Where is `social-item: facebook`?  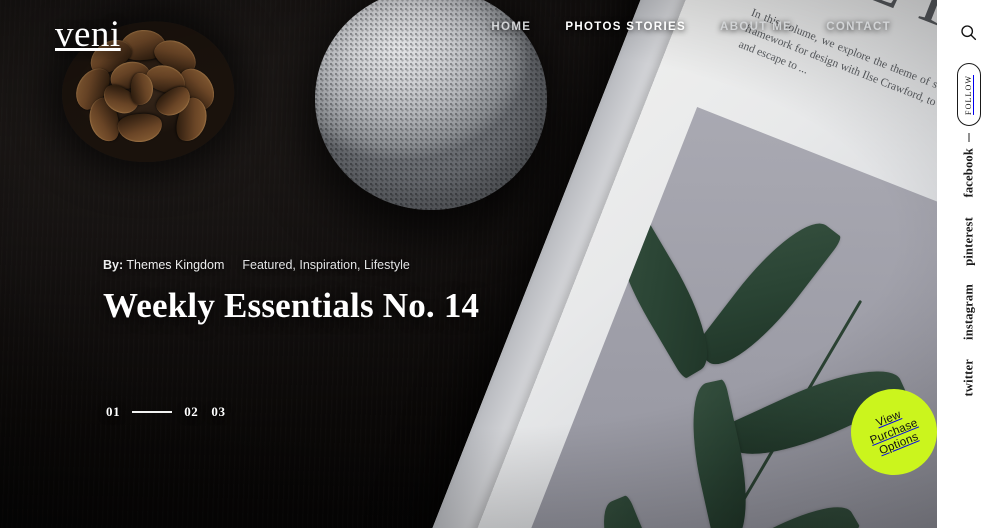 social-item: facebook is located at coordinates (968, 175).